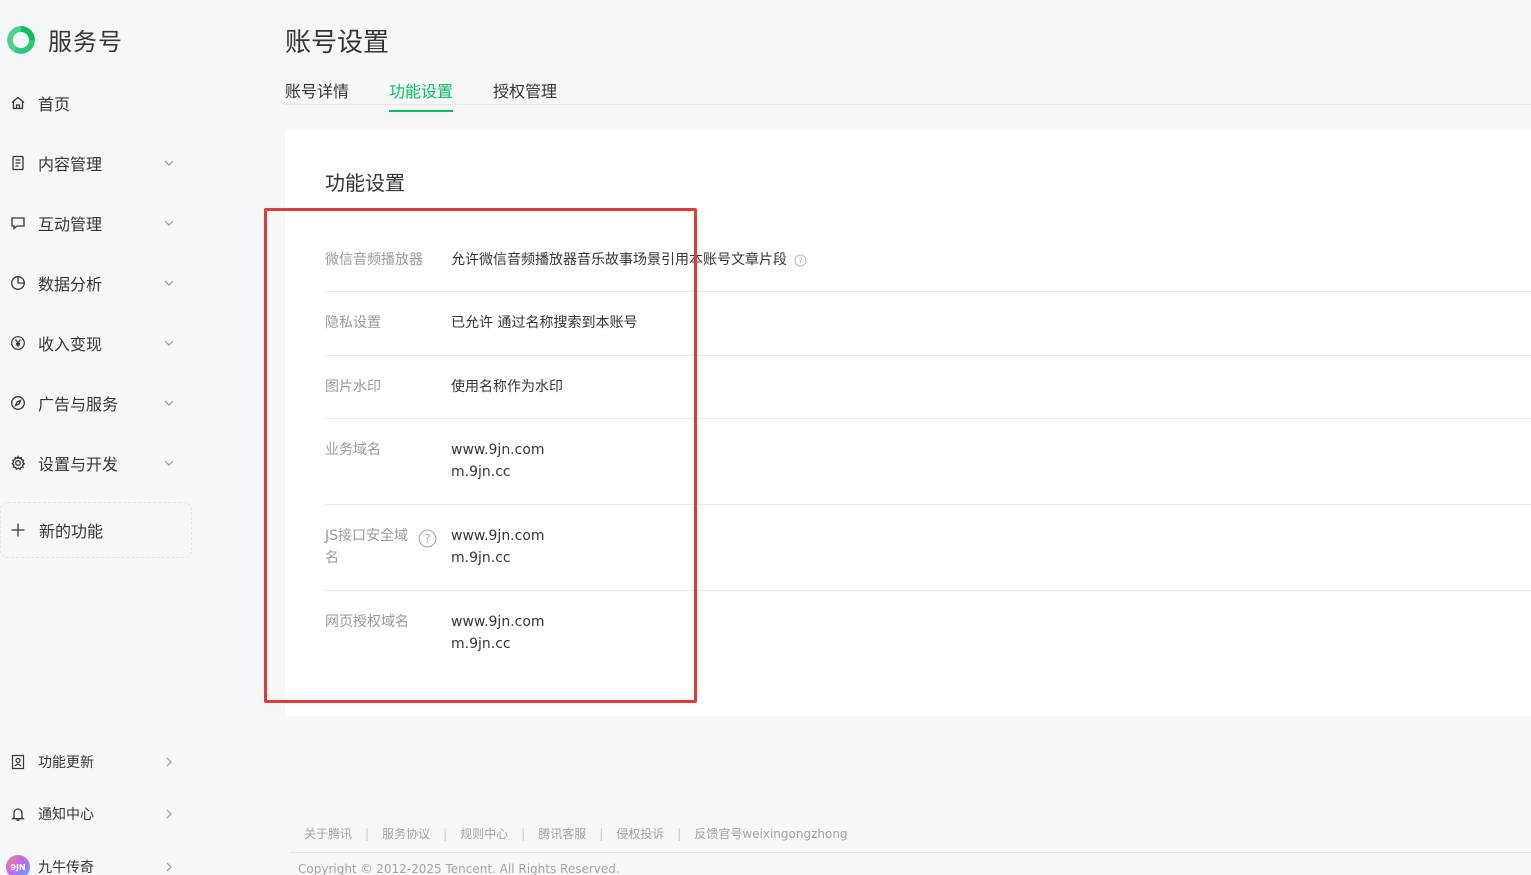 The width and height of the screenshot is (1531, 875). What do you see at coordinates (66, 867) in the screenshot?
I see `account-name: 九牛传奇` at bounding box center [66, 867].